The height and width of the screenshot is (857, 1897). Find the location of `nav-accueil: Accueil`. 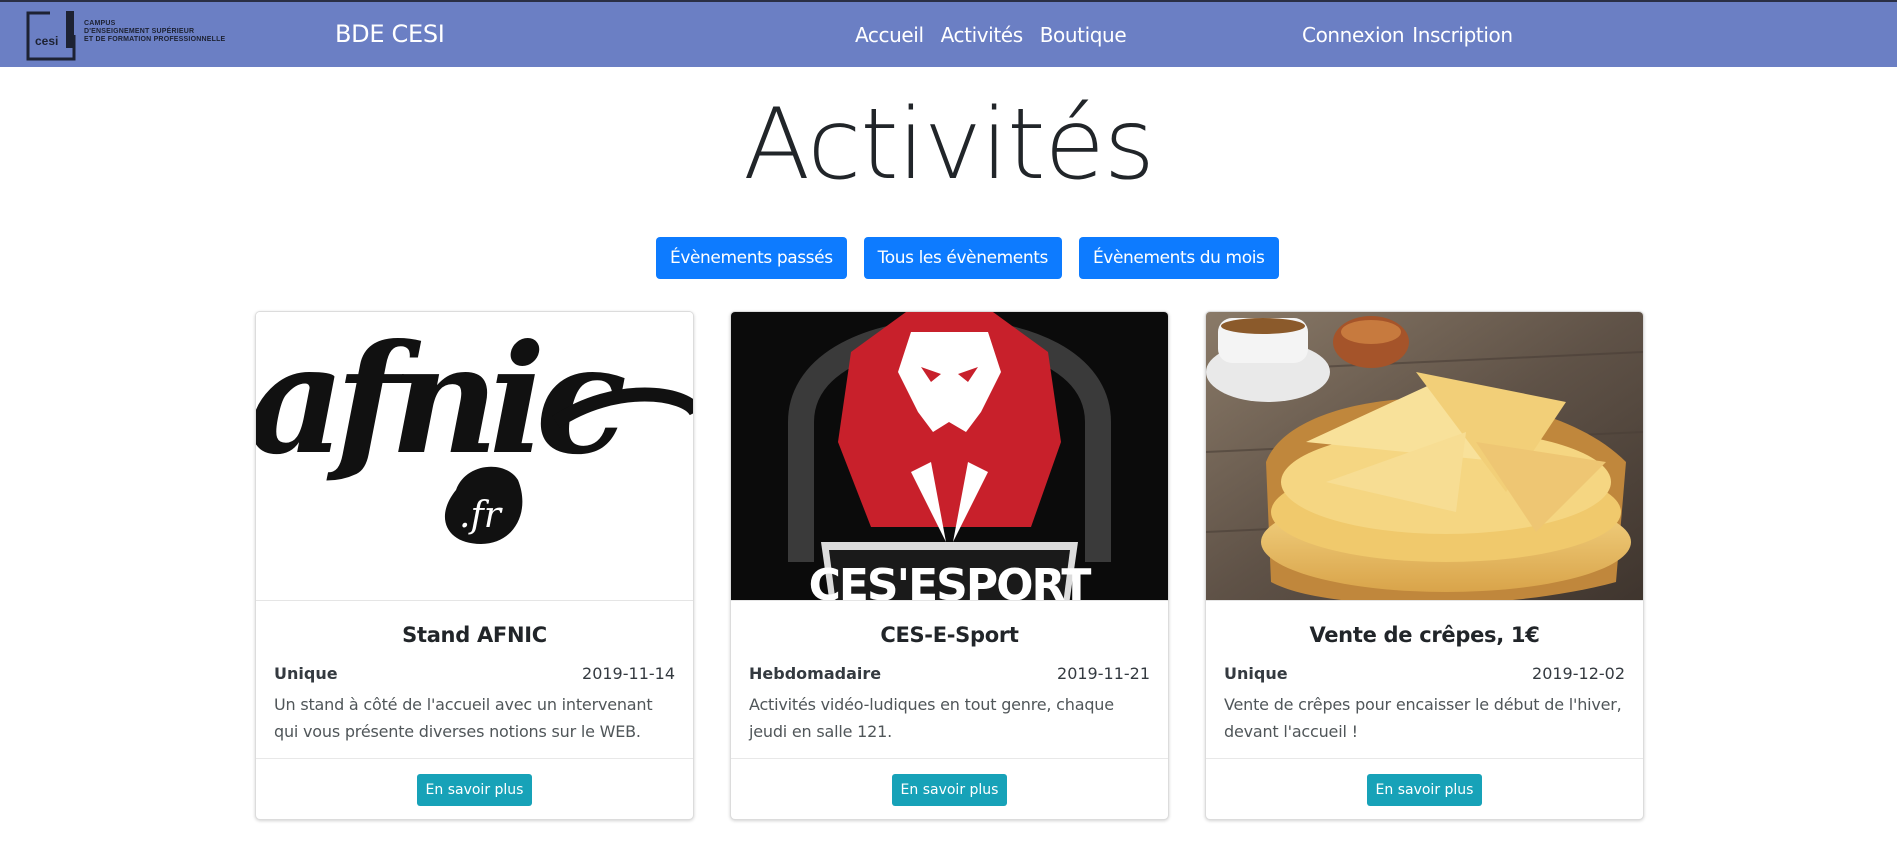

nav-accueil: Accueil is located at coordinates (889, 35).